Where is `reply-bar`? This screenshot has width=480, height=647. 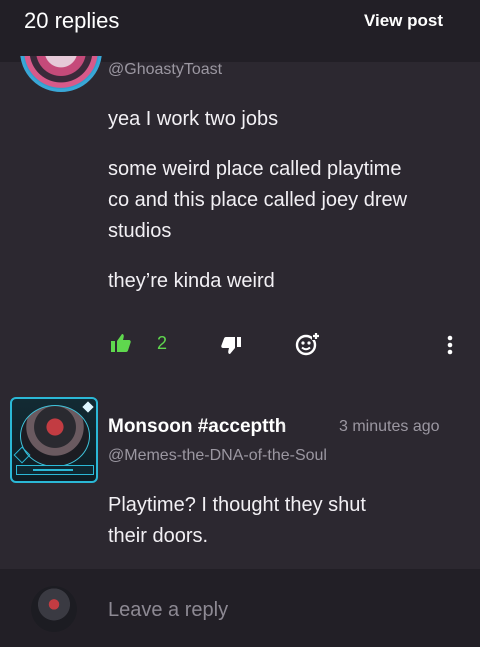 reply-bar is located at coordinates (240, 608).